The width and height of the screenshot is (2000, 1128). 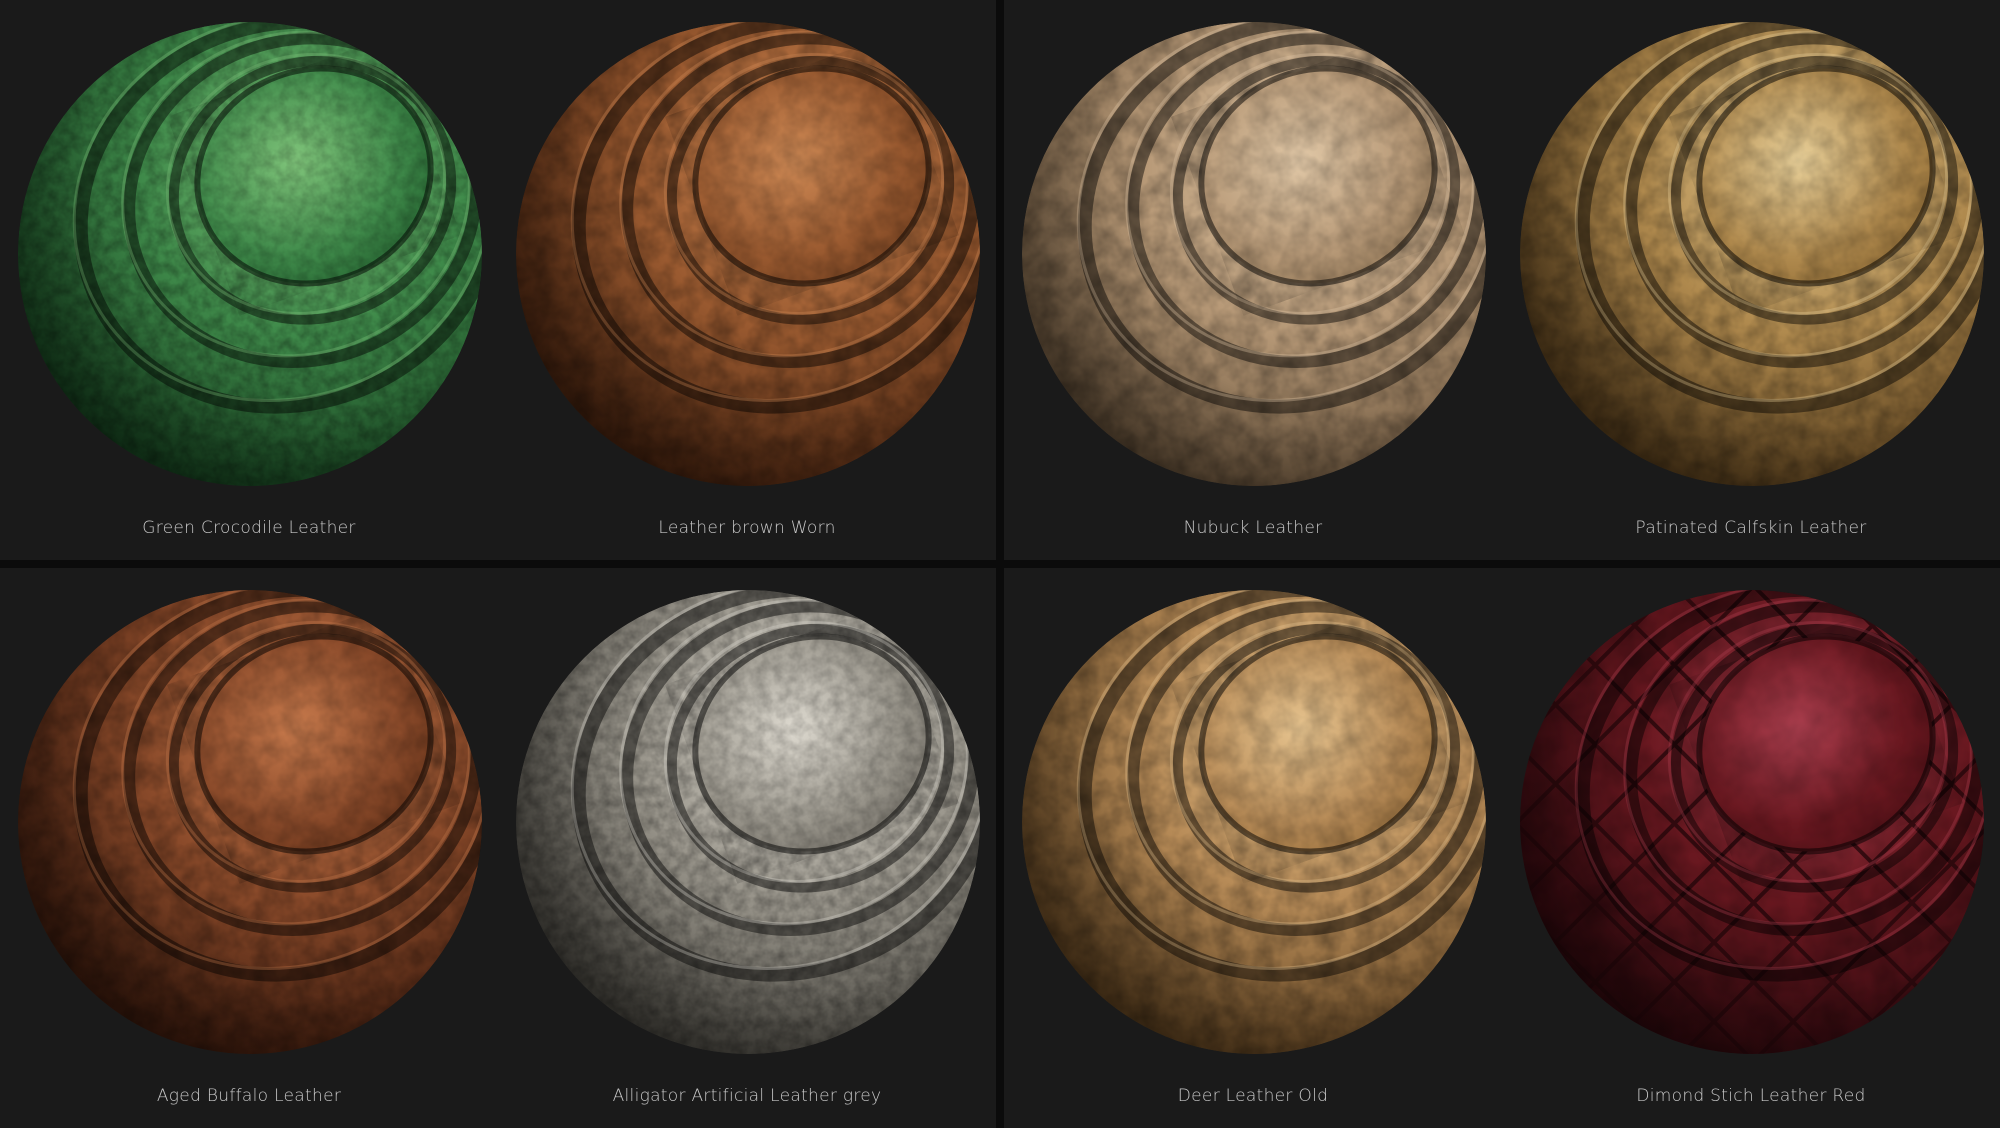 What do you see at coordinates (747, 1096) in the screenshot?
I see `material-label: Alligator Artificial Leather grey` at bounding box center [747, 1096].